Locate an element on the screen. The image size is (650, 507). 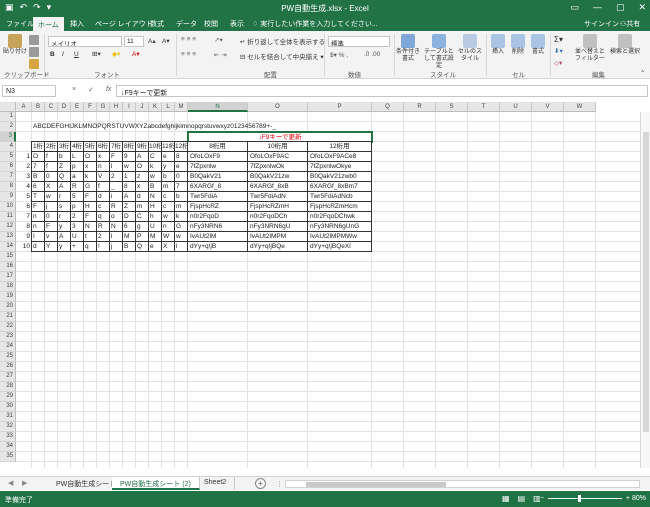
password-8-cell: B0QakV21 is located at coordinates (218, 177).